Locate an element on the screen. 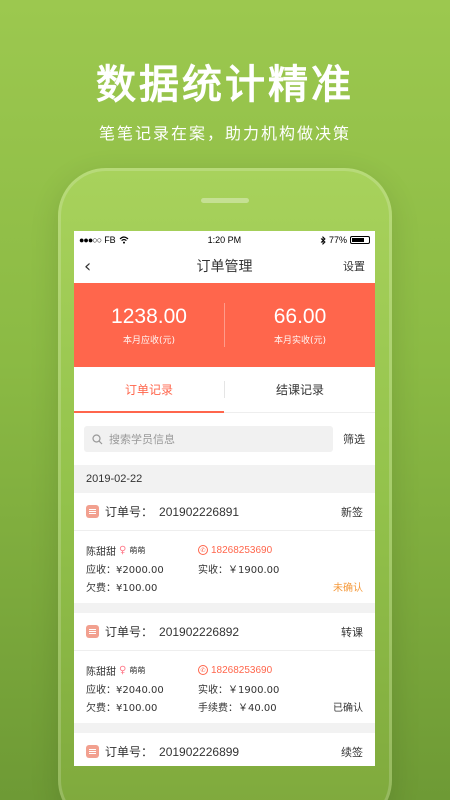  settings-button: 设置 is located at coordinates (354, 266).